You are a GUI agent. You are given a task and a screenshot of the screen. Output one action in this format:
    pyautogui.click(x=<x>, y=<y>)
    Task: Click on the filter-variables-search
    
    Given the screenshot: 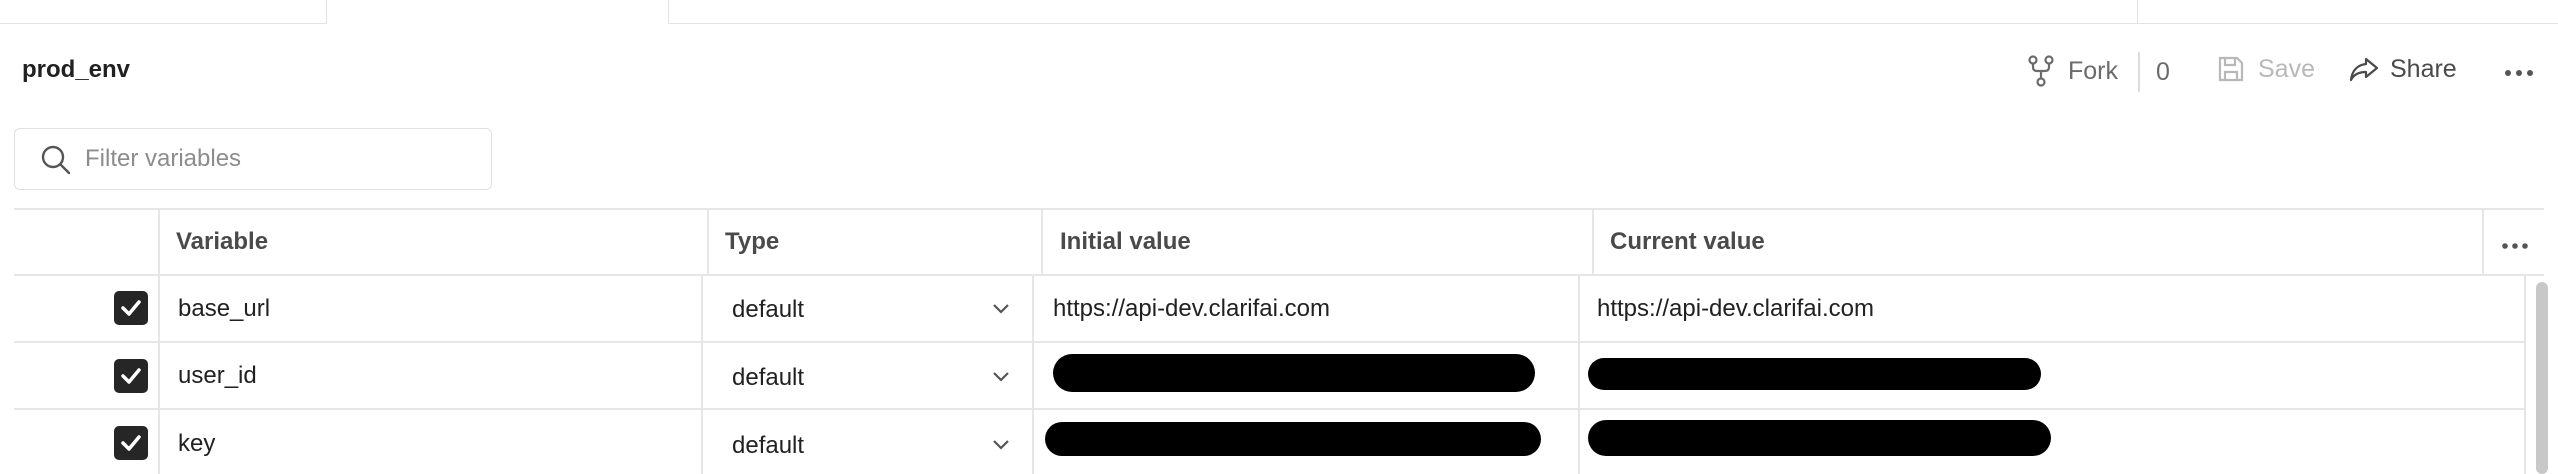 What is the action you would take?
    pyautogui.click(x=253, y=159)
    